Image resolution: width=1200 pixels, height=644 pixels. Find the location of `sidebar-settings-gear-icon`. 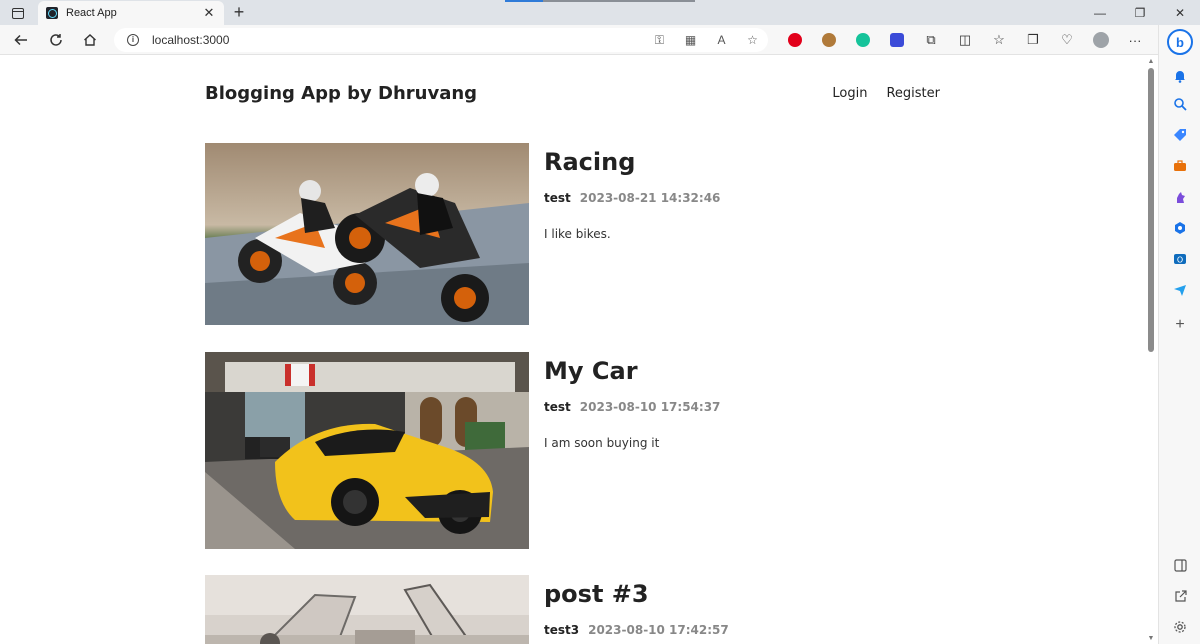

sidebar-settings-gear-icon is located at coordinates (1180, 627).